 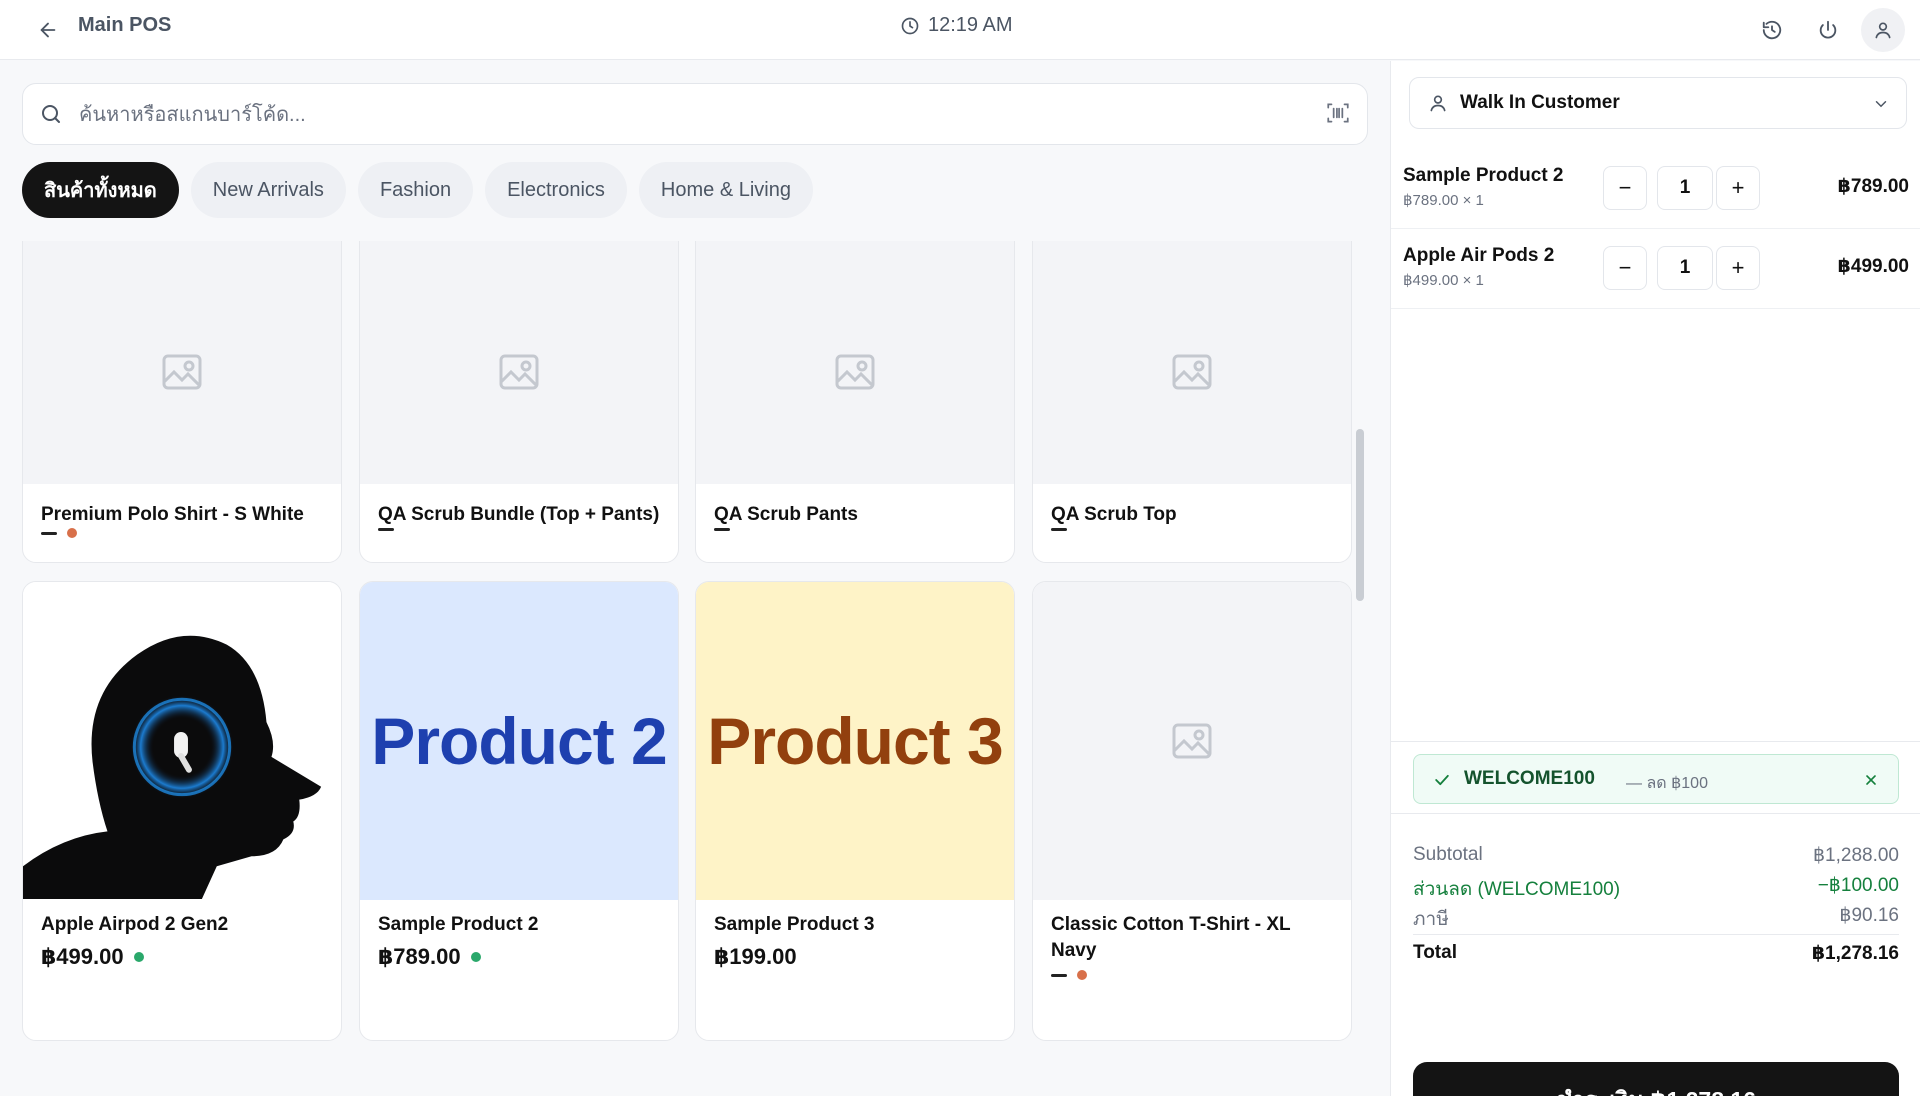 I want to click on plus-icon: +, so click(x=1738, y=267).